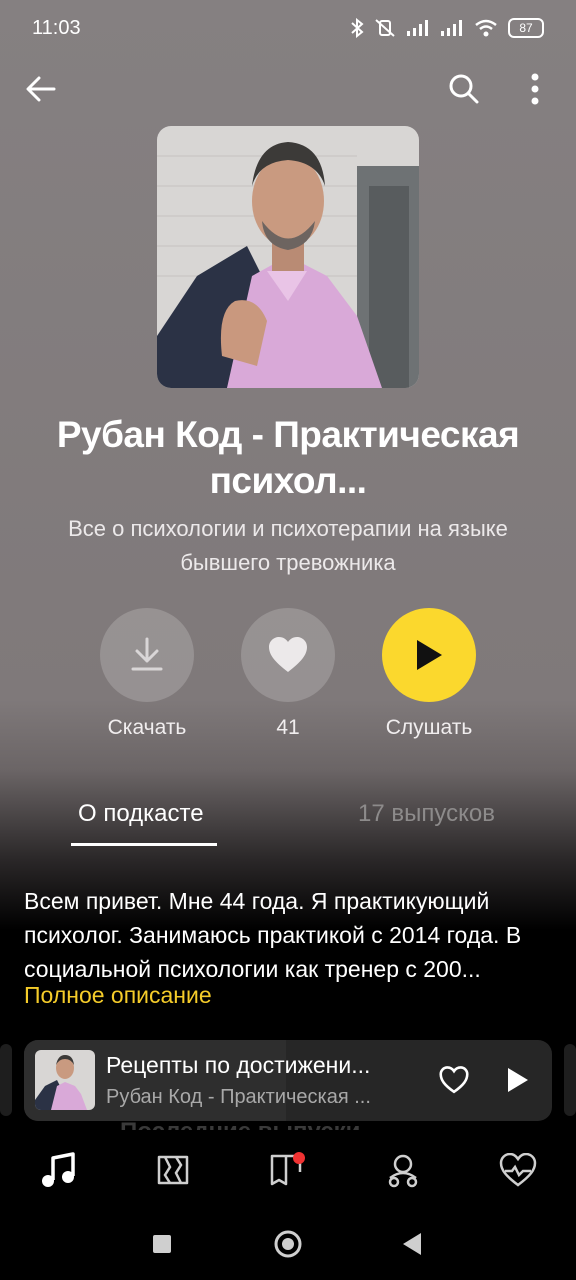 The height and width of the screenshot is (1280, 576). What do you see at coordinates (6, 1080) in the screenshot?
I see `miniplayer-prev-edge` at bounding box center [6, 1080].